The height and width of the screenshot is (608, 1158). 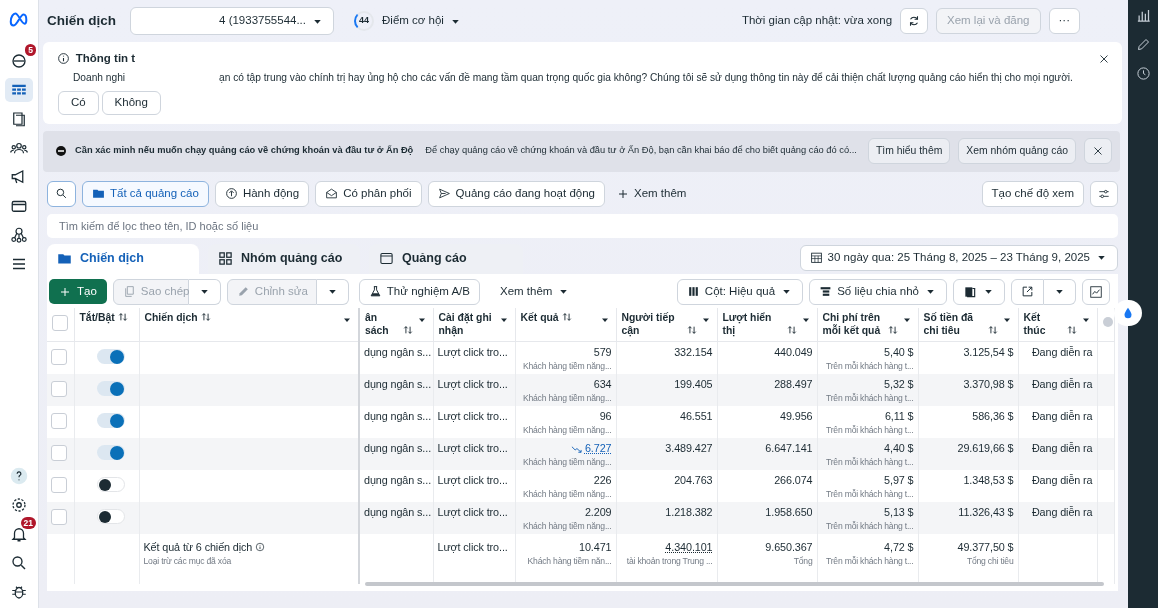 What do you see at coordinates (576, 449) in the screenshot?
I see `trend-down-icon` at bounding box center [576, 449].